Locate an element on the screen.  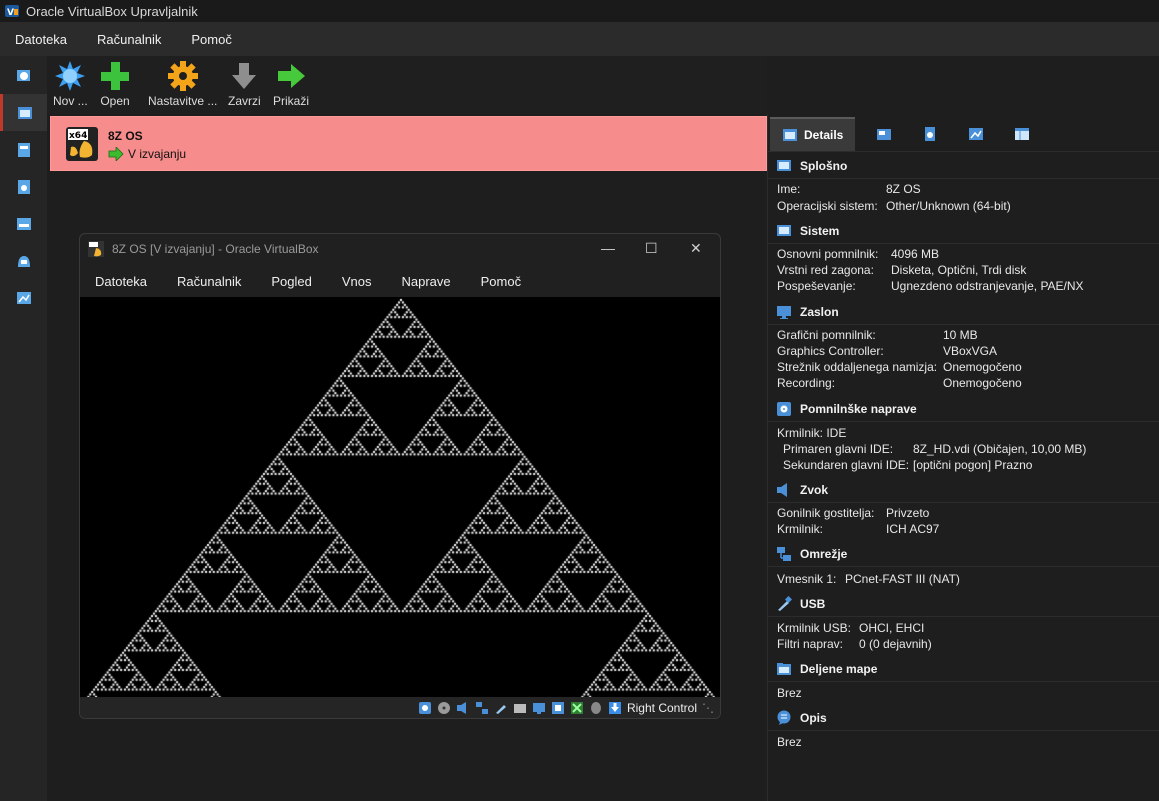
tab-snapshots is located at coordinates (884, 134).